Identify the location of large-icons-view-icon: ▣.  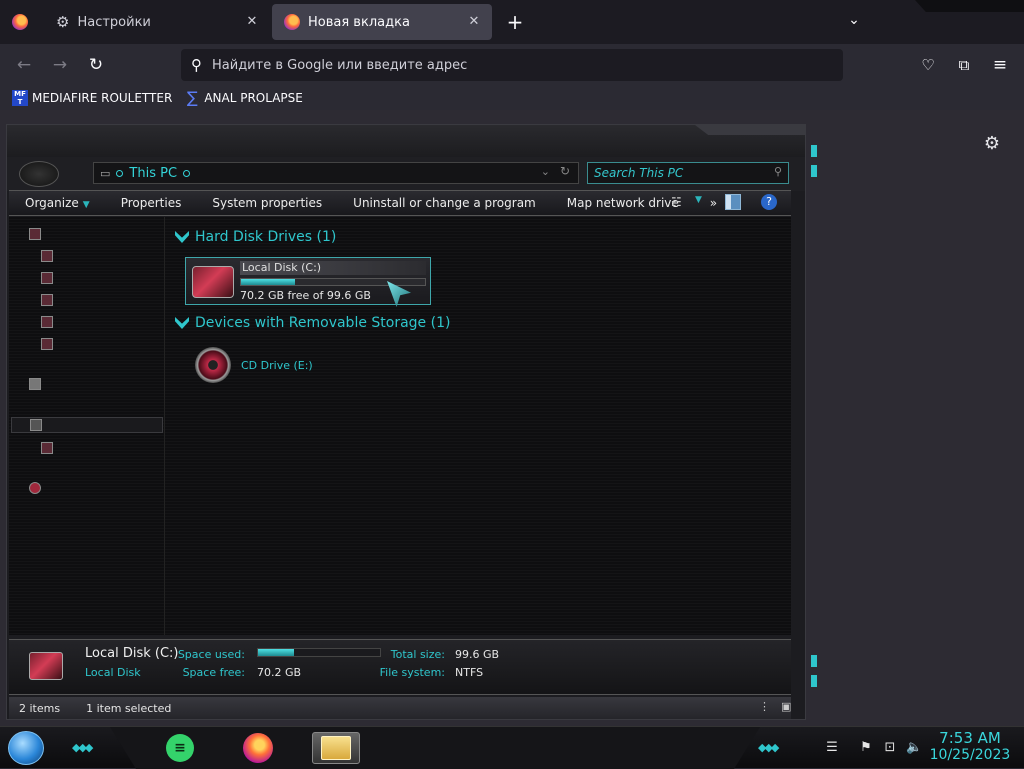
(781, 706).